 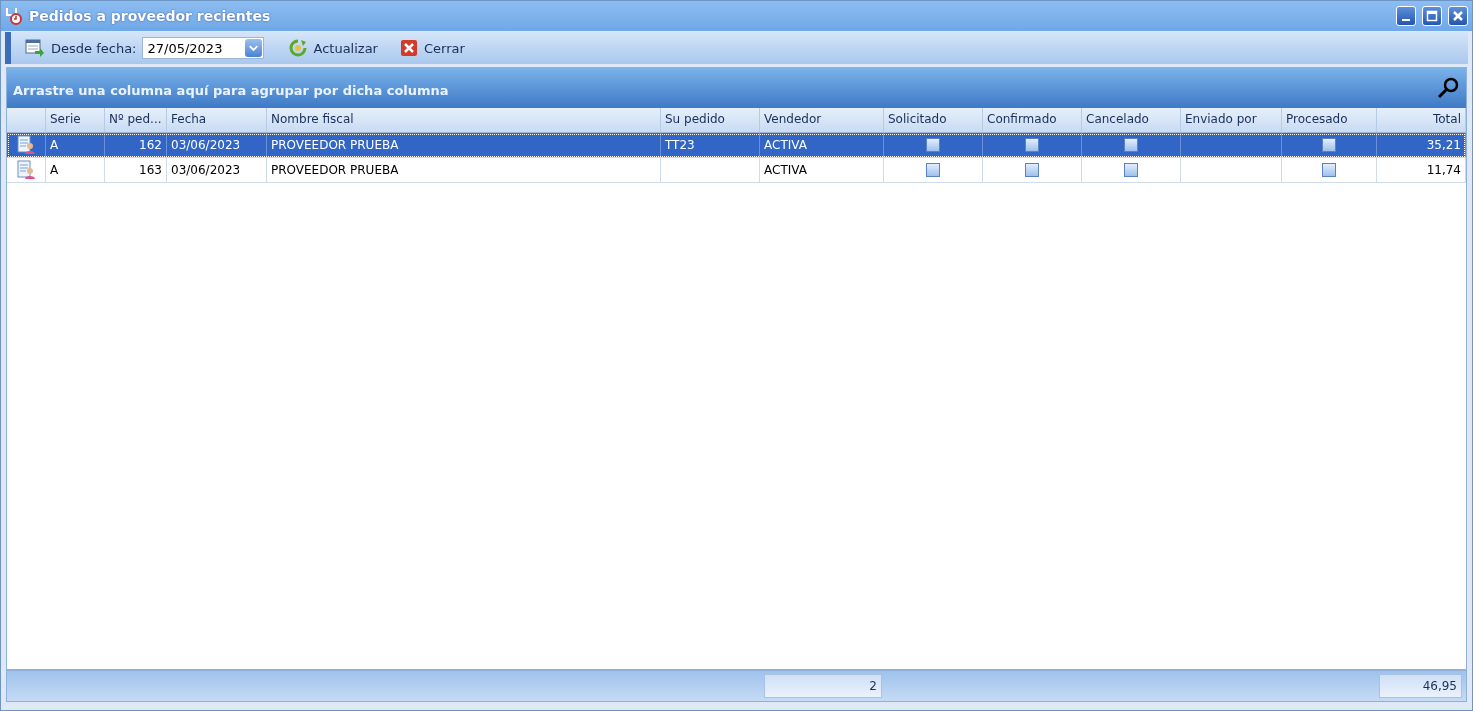 I want to click on maximize-icon, so click(x=1432, y=16).